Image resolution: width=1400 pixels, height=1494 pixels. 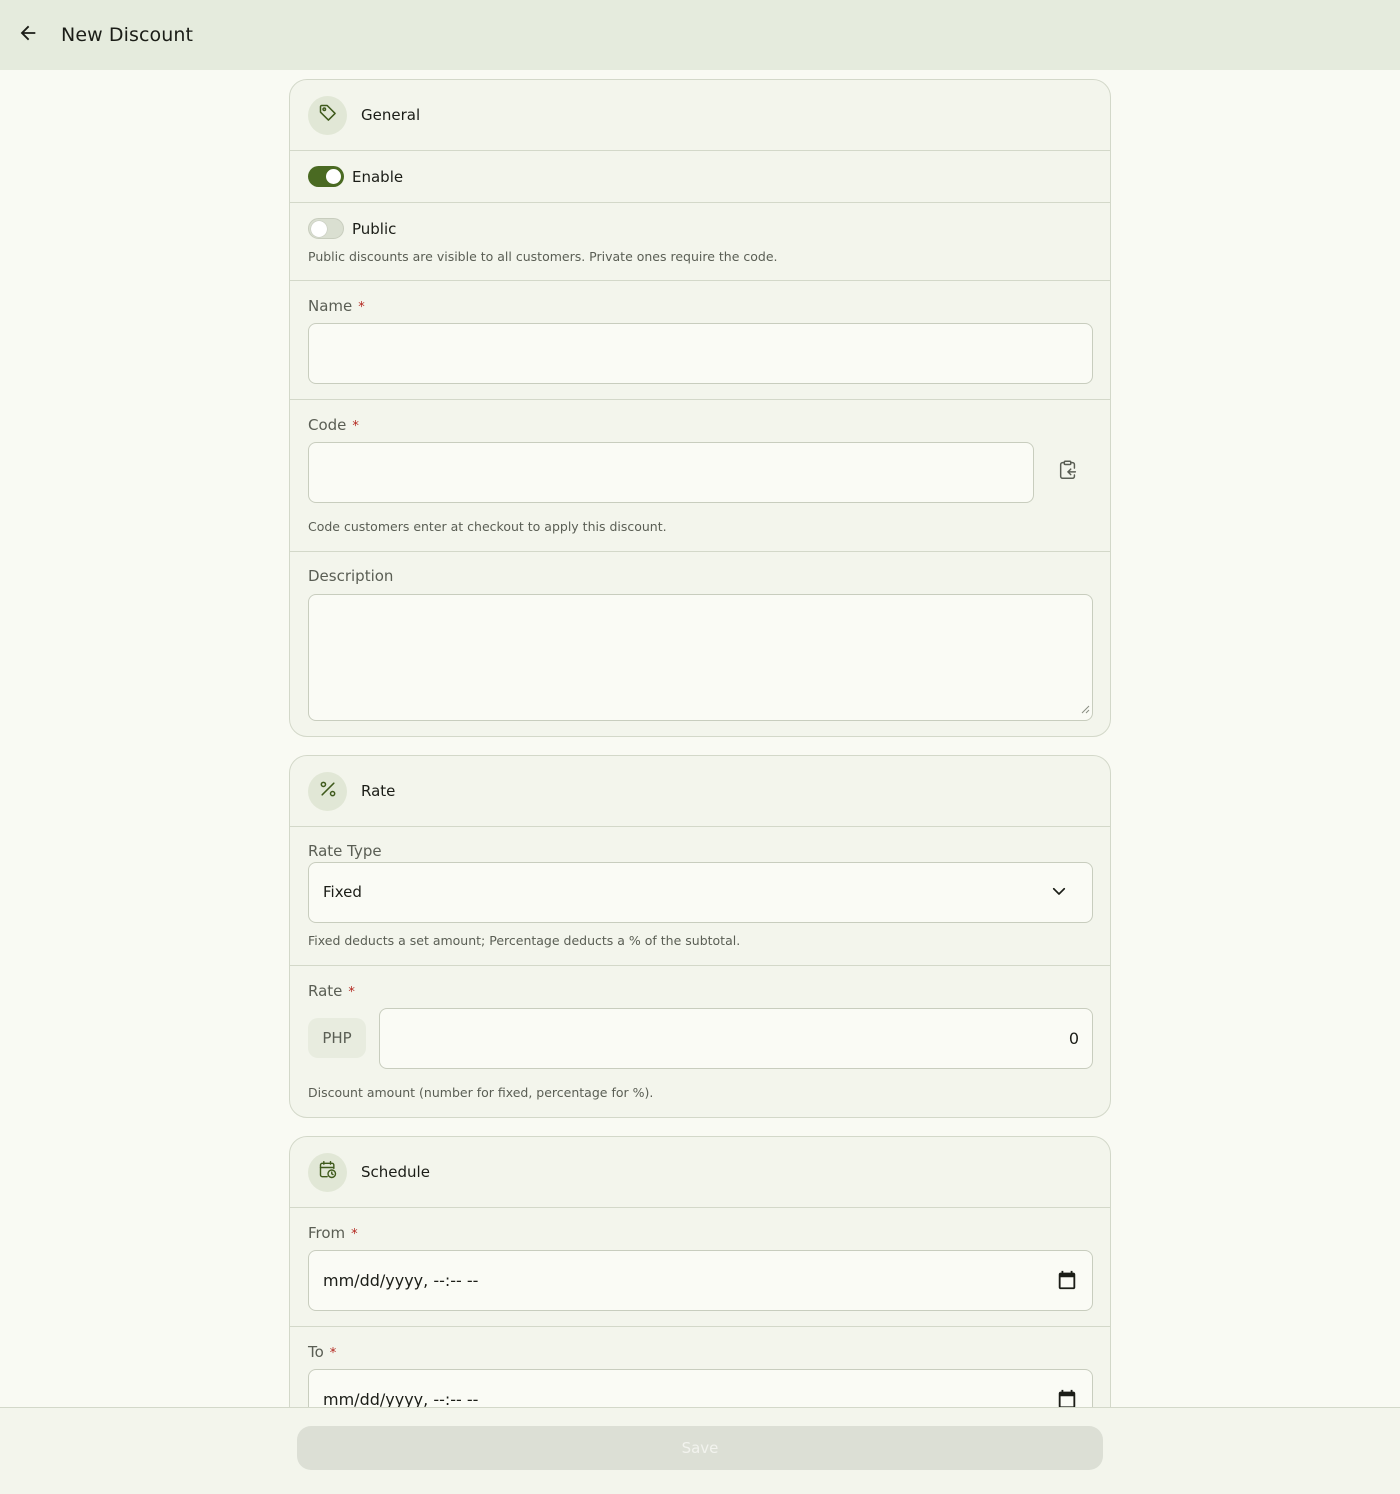 What do you see at coordinates (700, 353) in the screenshot?
I see `name-input` at bounding box center [700, 353].